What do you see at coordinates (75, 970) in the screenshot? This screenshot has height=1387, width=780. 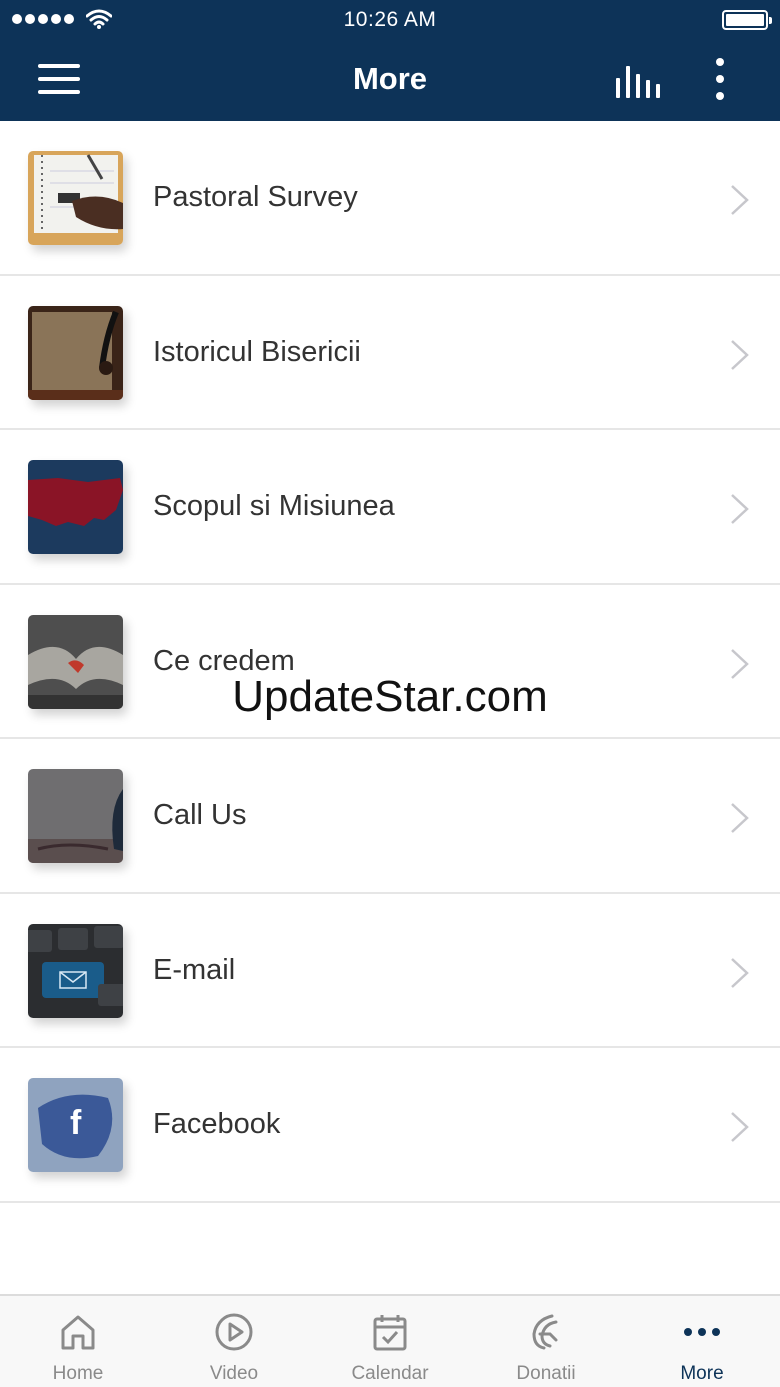 I see `email-key-thumb` at bounding box center [75, 970].